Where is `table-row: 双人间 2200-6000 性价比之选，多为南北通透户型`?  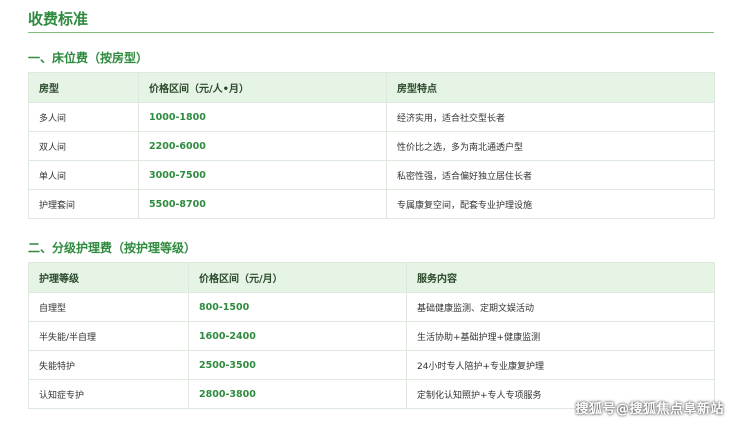
table-row: 双人间 2200-6000 性价比之选，多为南北通透户型 is located at coordinates (371, 146).